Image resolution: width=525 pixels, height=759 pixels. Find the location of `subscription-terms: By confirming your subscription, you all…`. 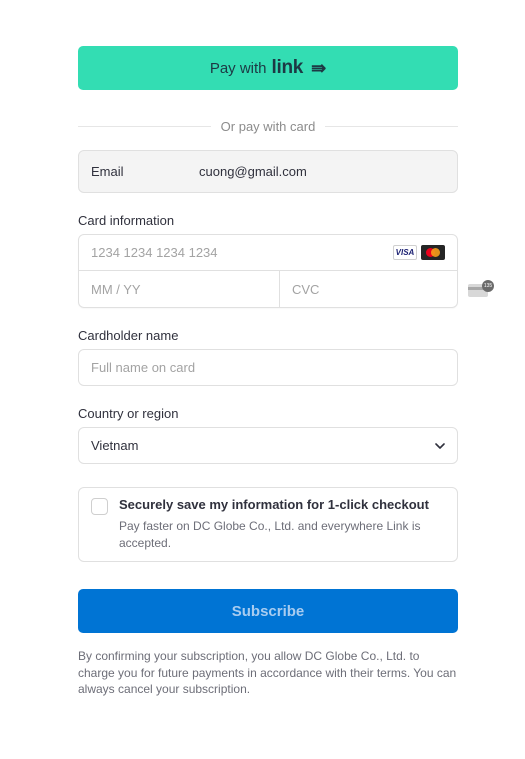

subscription-terms: By confirming your subscription, you all… is located at coordinates (267, 672).